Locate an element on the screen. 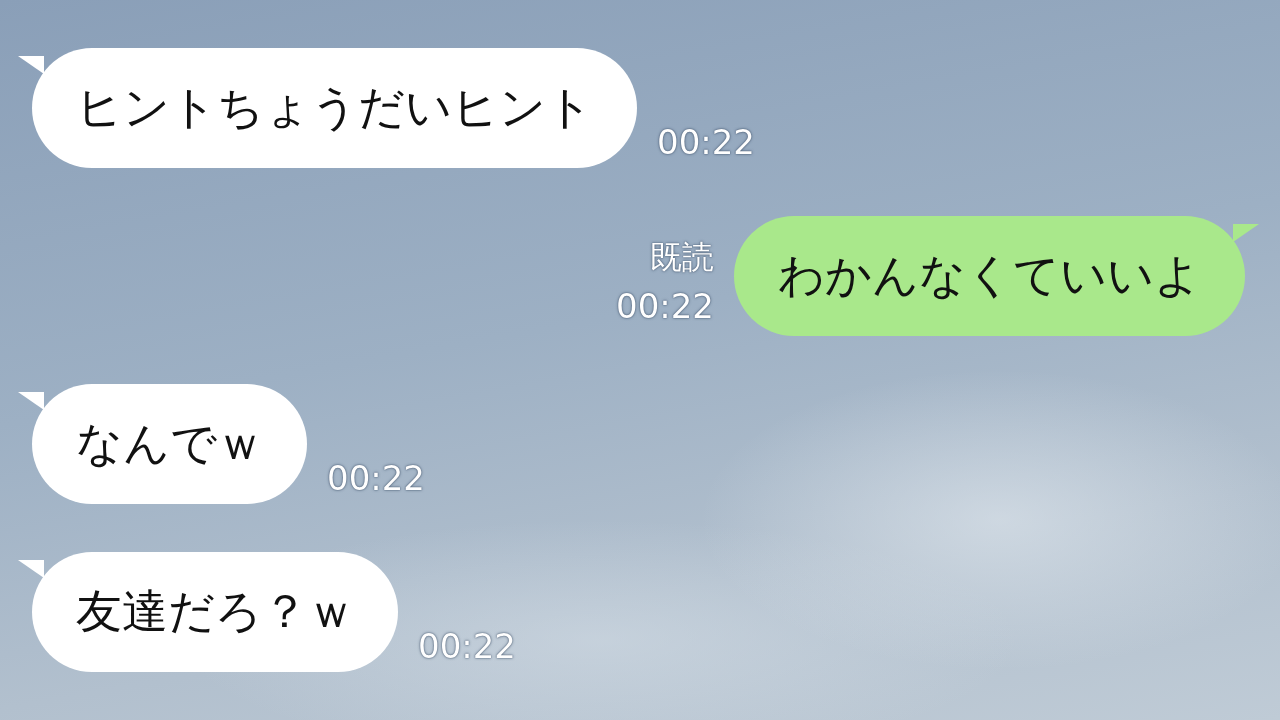  read-receipt: 既読 is located at coordinates (682, 257).